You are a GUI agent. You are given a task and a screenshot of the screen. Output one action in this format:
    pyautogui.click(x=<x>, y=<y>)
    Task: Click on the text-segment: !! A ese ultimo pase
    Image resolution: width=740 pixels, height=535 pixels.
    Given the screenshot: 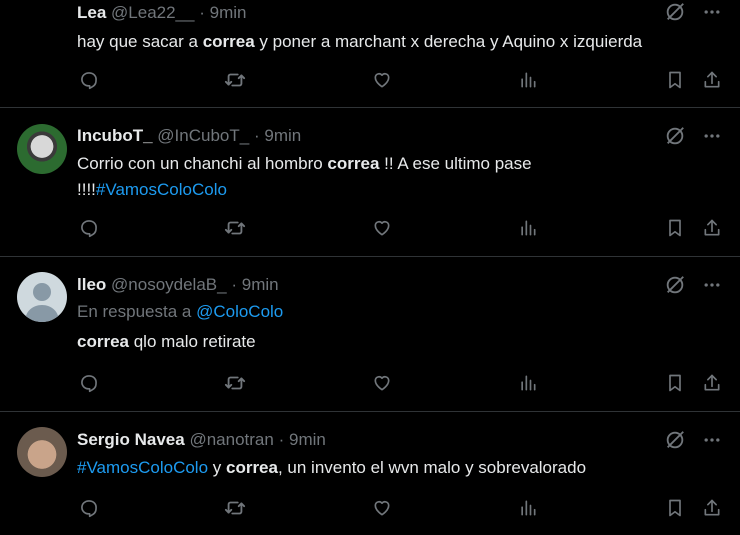 What is the action you would take?
    pyautogui.click(x=455, y=163)
    